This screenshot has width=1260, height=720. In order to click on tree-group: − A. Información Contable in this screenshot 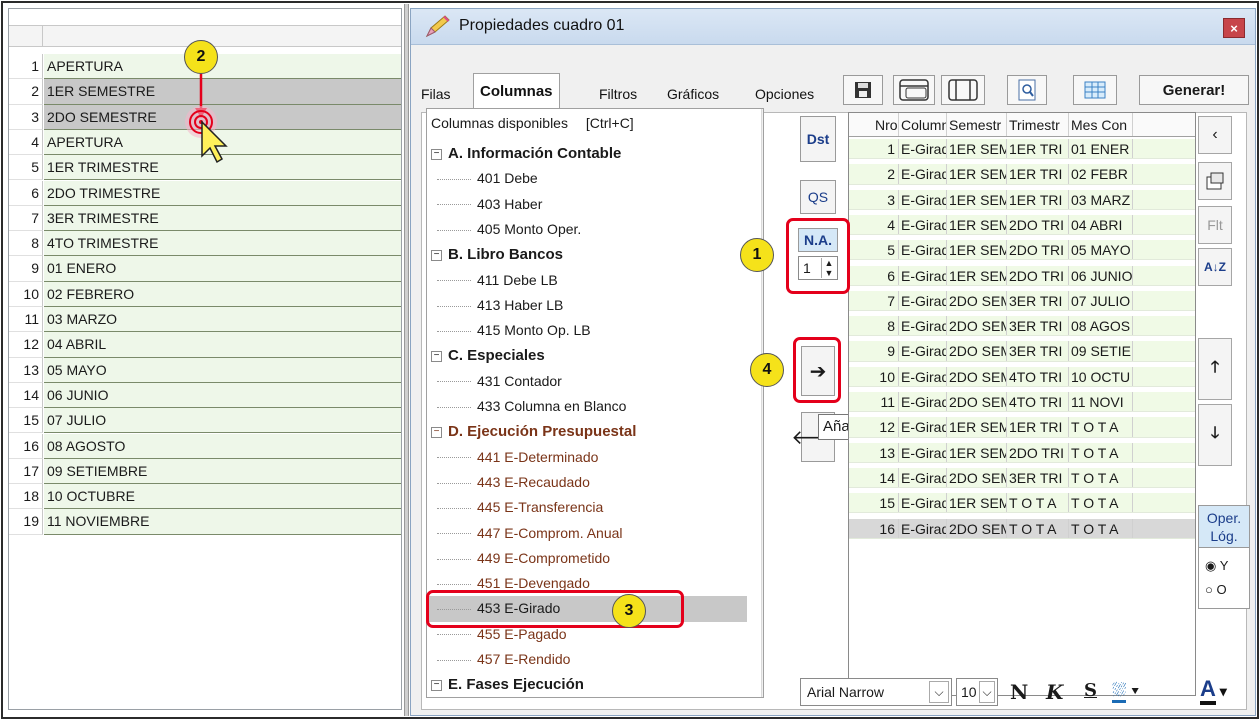, I will do `click(587, 153)`.